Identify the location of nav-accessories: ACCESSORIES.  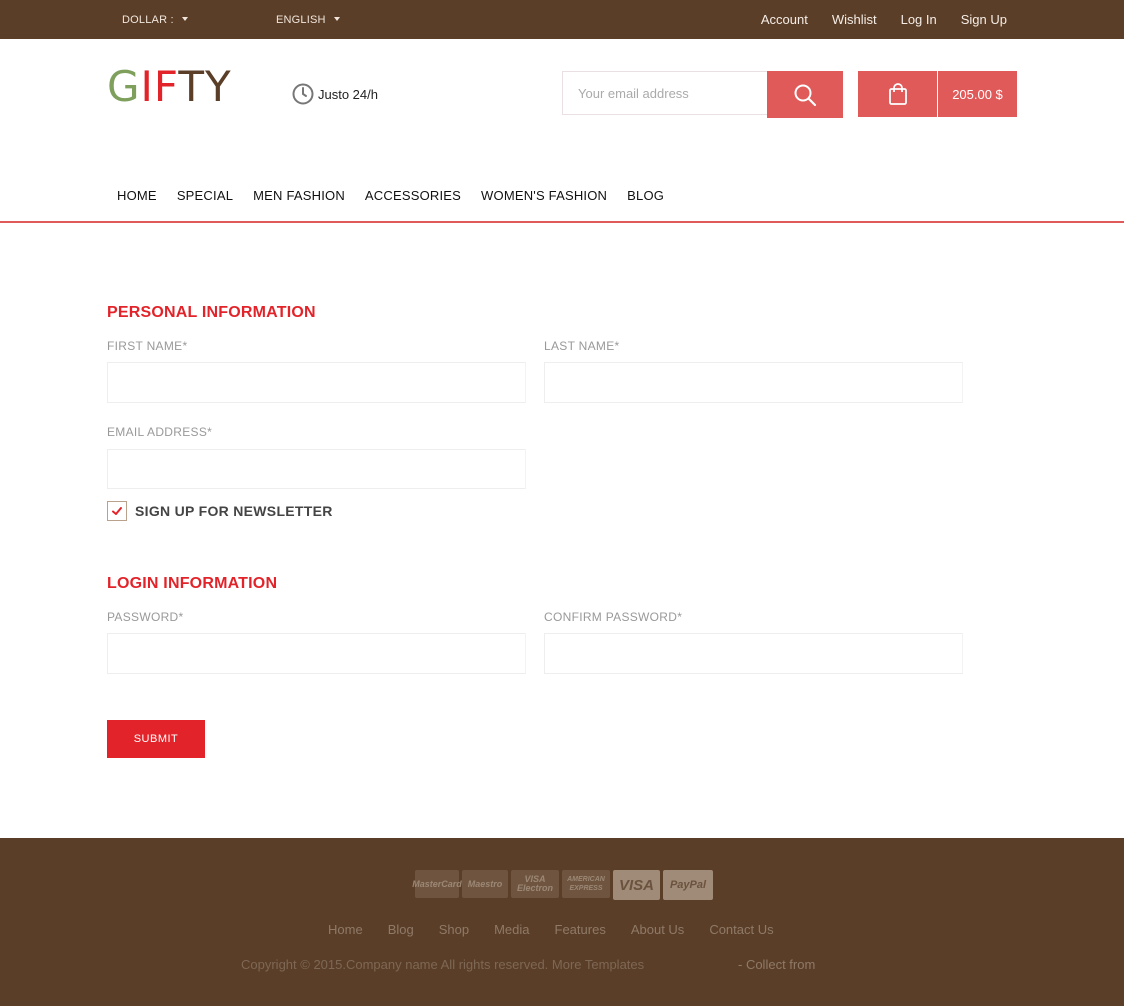
(413, 195).